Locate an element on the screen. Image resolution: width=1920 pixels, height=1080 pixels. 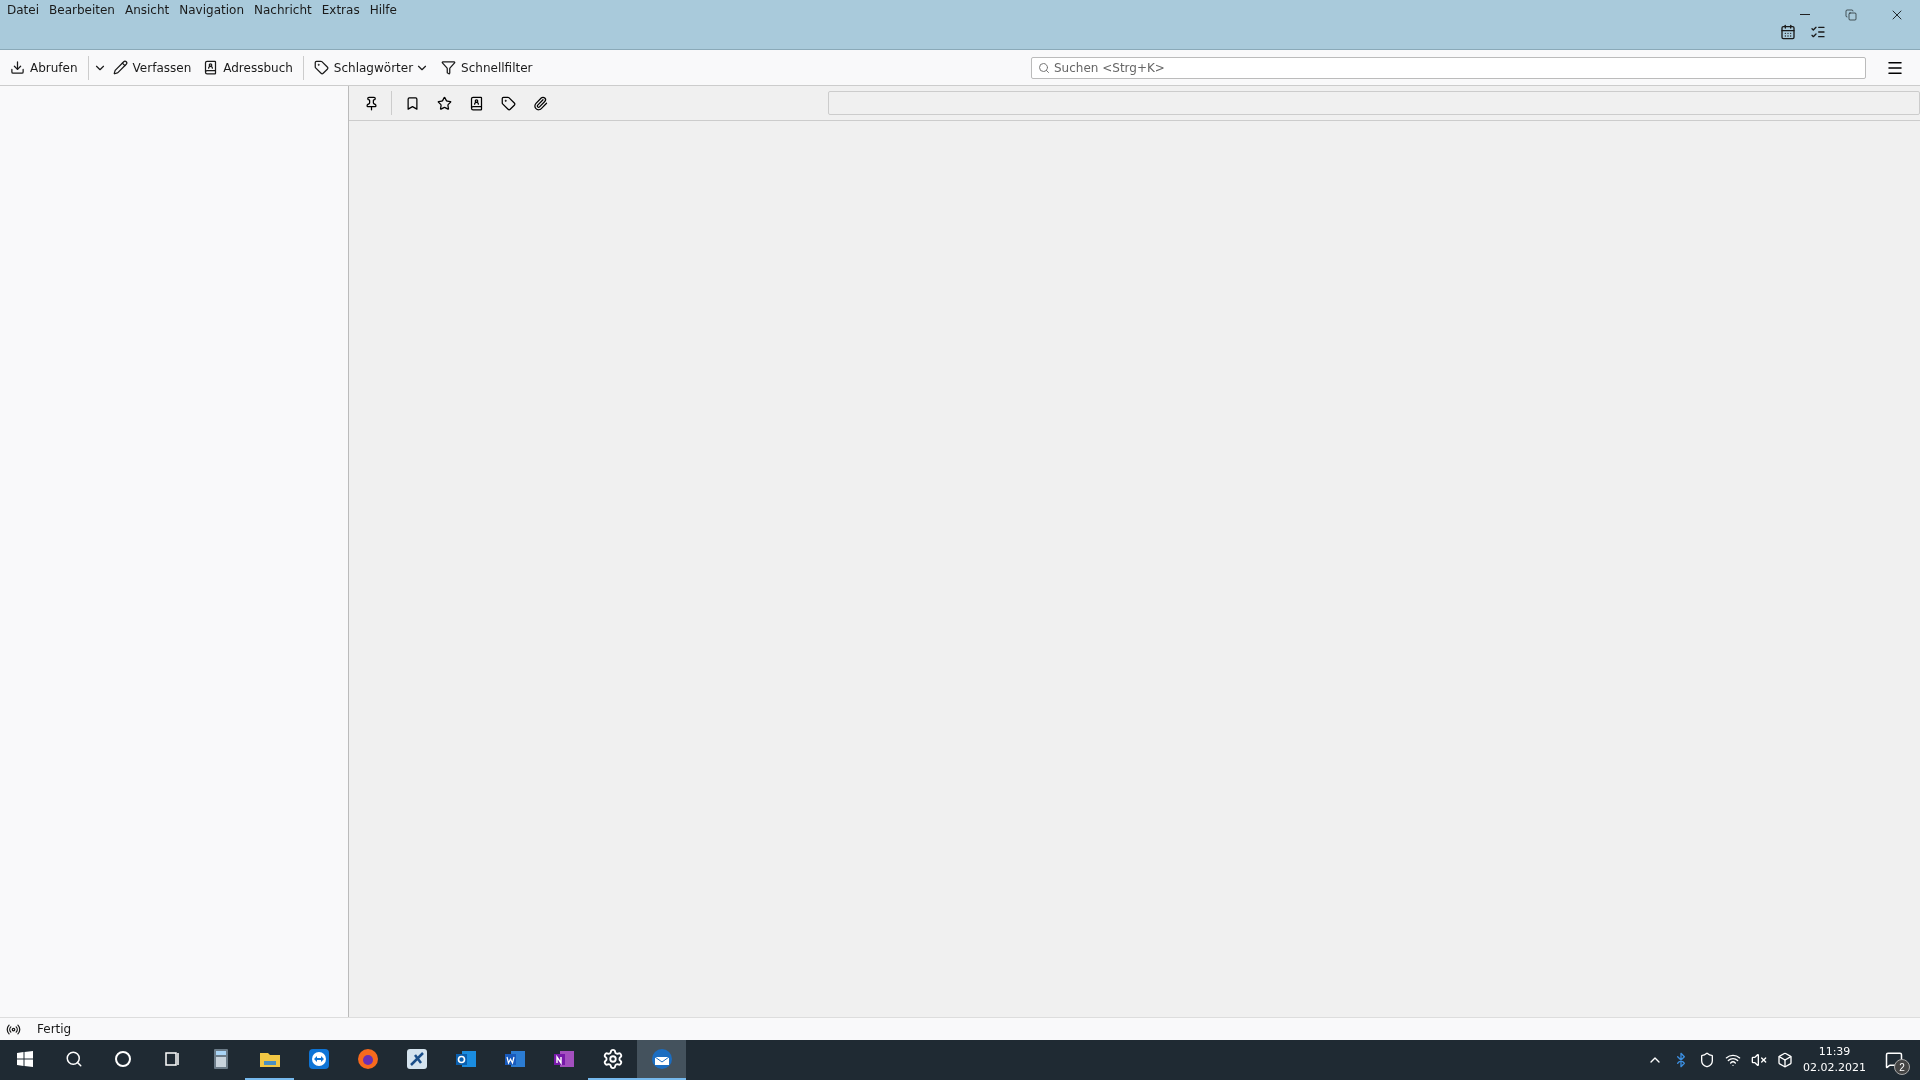
star-icon is located at coordinates (444, 103).